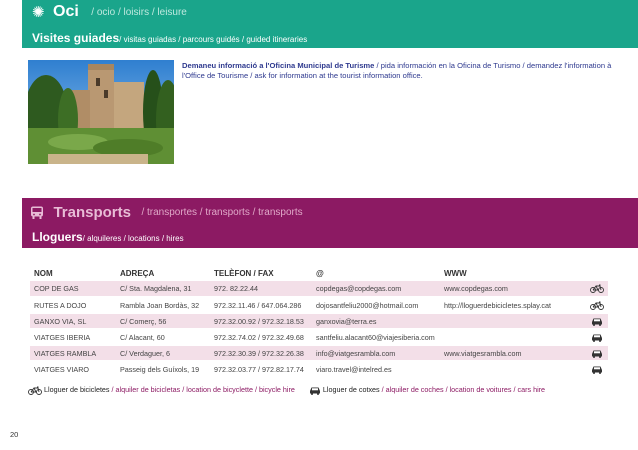 Image resolution: width=638 pixels, height=450 pixels. Describe the element at coordinates (261, 305) in the screenshot. I see `cell-telefon: 972.32.11.46 / 647.064.286` at that location.